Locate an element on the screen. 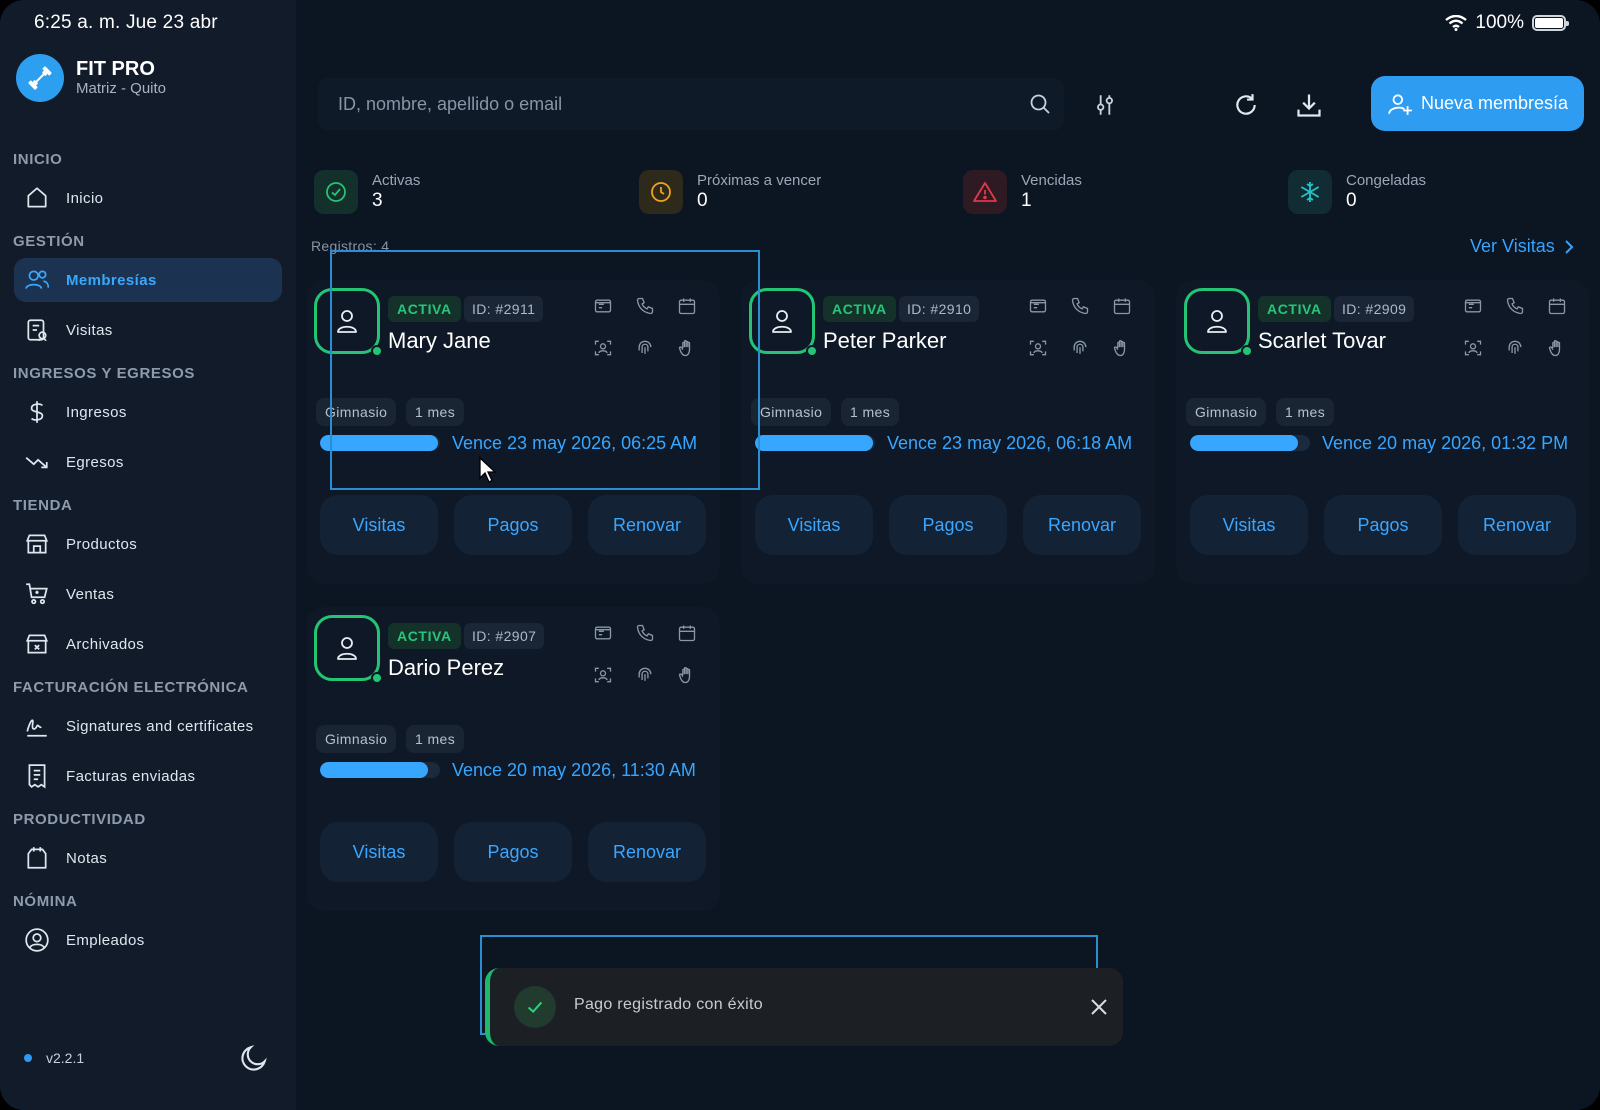  search-input is located at coordinates (658, 104).